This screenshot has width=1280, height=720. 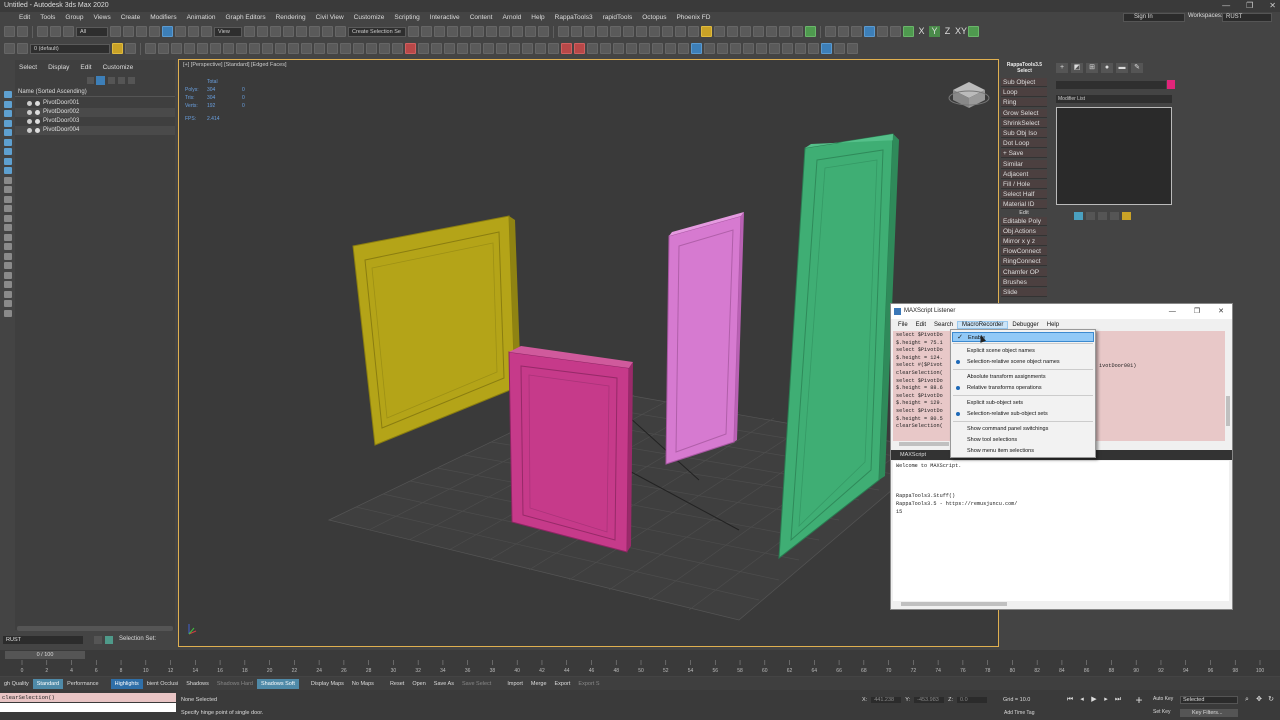 What do you see at coordinates (478, 31) in the screenshot?
I see `curve-editor-icon` at bounding box center [478, 31].